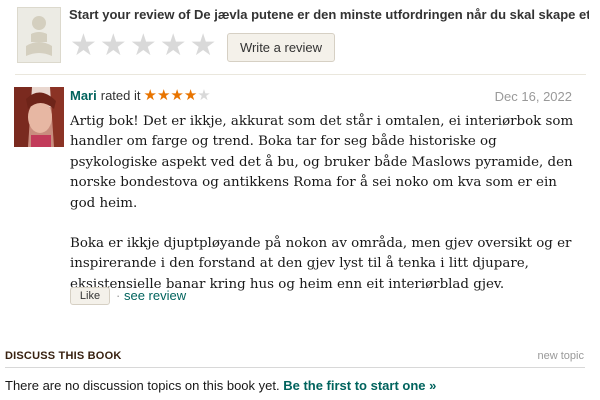 The image size is (600, 400). What do you see at coordinates (63, 356) in the screenshot?
I see `discuss-section-title: DISCUSS THIS BOOK` at bounding box center [63, 356].